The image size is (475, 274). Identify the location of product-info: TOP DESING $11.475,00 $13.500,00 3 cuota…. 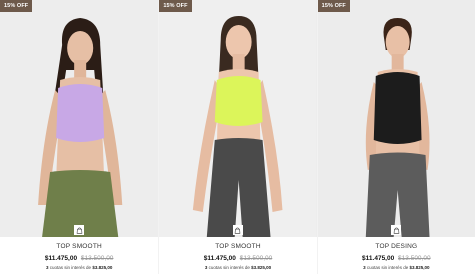
(396, 253).